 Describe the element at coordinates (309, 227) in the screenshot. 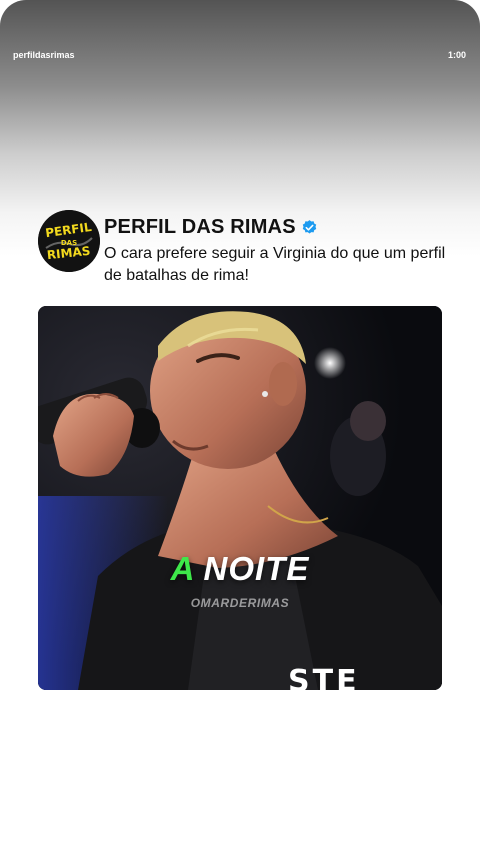

I see `verified-badge-icon` at that location.